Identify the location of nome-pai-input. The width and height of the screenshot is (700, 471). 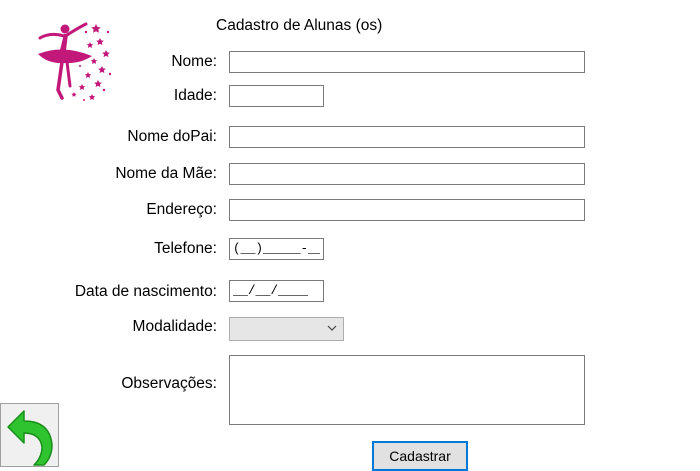
(407, 137).